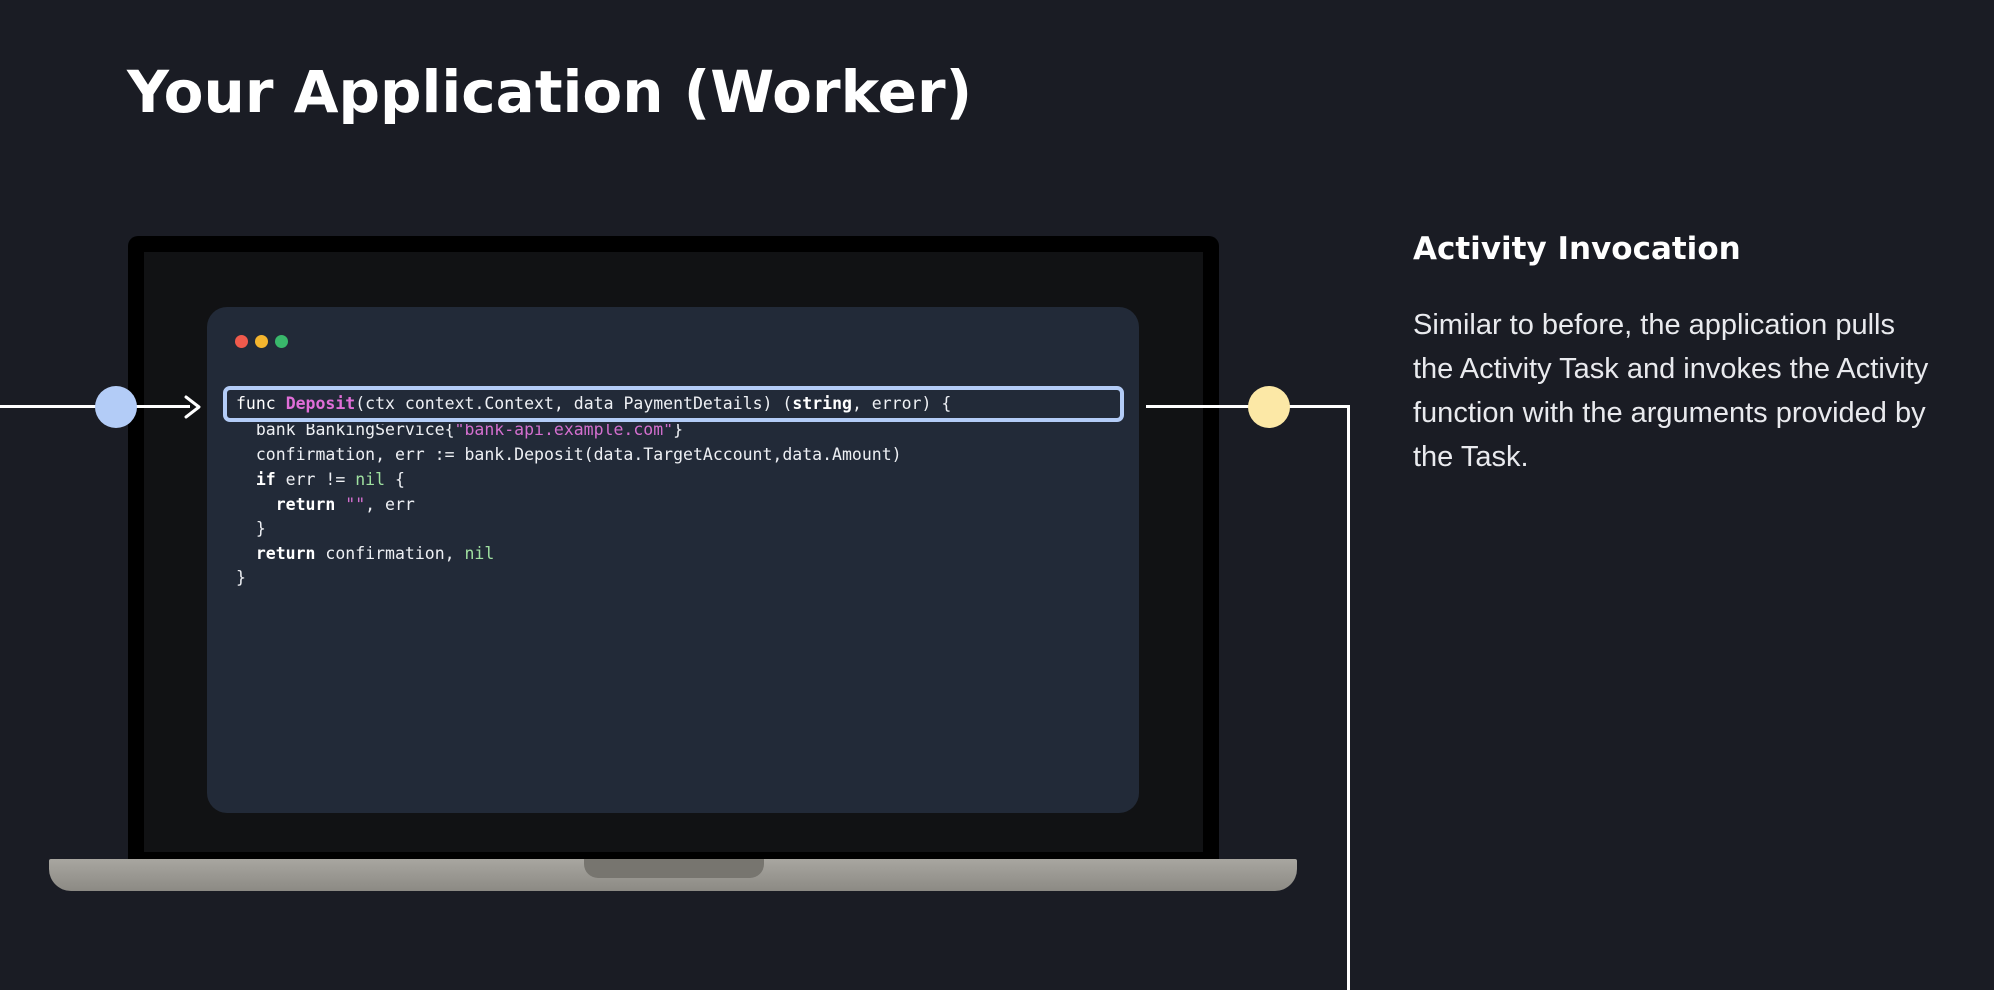 The image size is (1994, 990). Describe the element at coordinates (822, 403) in the screenshot. I see `code-keyword: string` at that location.